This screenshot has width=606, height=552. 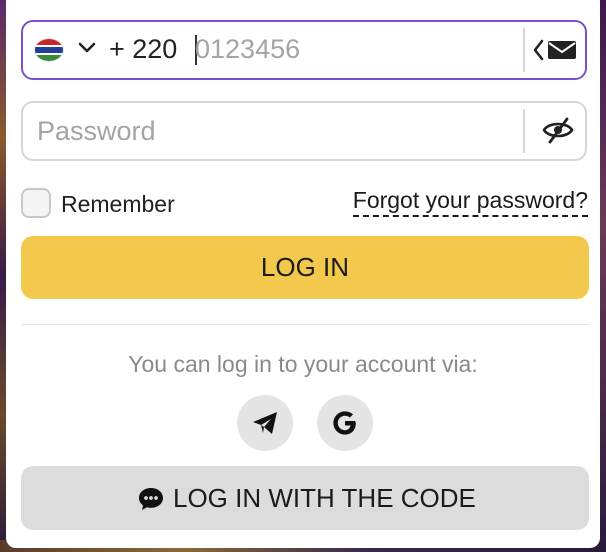 What do you see at coordinates (277, 131) in the screenshot?
I see `password-input` at bounding box center [277, 131].